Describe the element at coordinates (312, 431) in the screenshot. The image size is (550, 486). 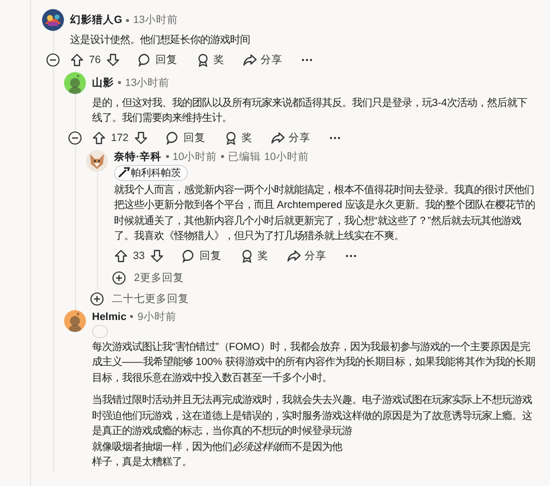
I see `comment-paragraph: 当我错过限时活动并且无法再完成游戏时，我就会失去兴趣。电子游戏试图在玩家实际上不想玩游戏 时强迫他们玩游戏，这在道德上是错误的，实时服务游戏这样做的原因是为了故意诱导玩家上瘾。这 是真正的游戏成瘾的标志，当你真的不想玩的时候登录玩游 就像吸烟者抽烟一样，因为他们必须这样做而不是因为他 样子，真是太糟糕了。` at that location.